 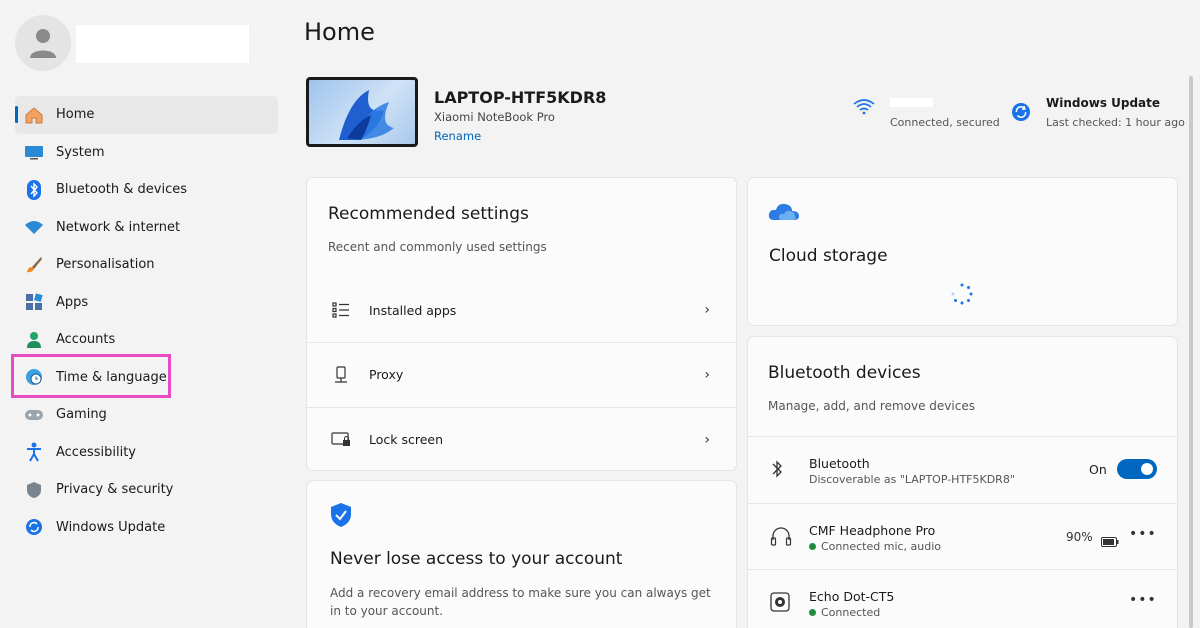 What do you see at coordinates (34, 115) in the screenshot?
I see `home-icon` at bounding box center [34, 115].